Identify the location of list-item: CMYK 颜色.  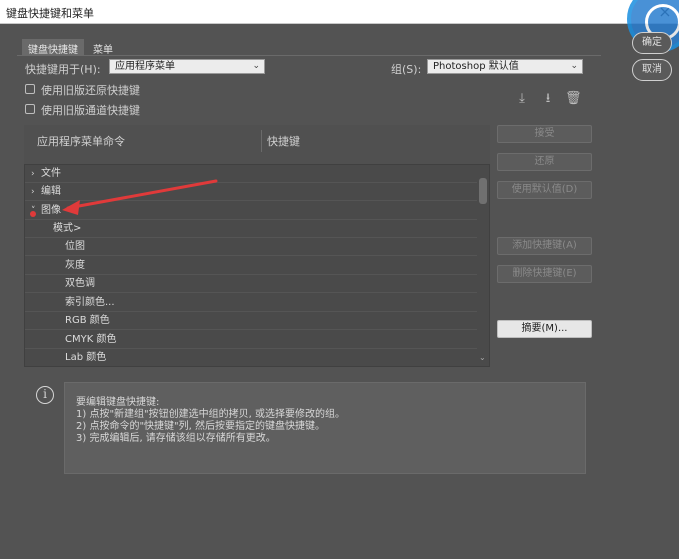
(251, 340).